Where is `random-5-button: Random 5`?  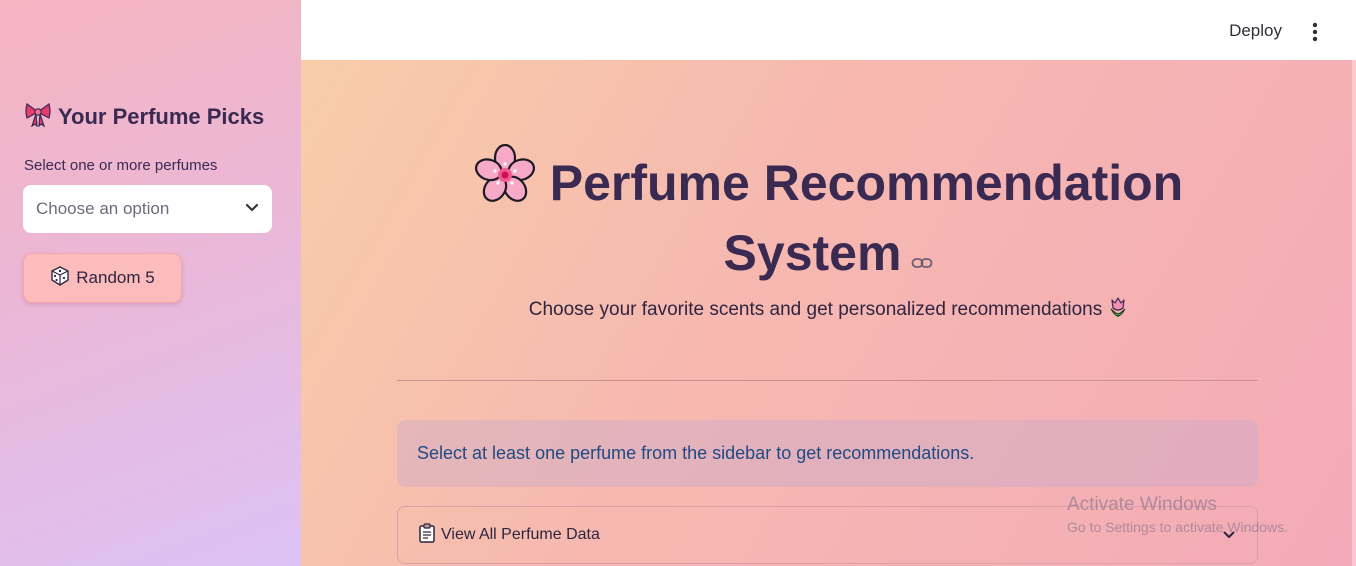
random-5-button: Random 5 is located at coordinates (102, 278).